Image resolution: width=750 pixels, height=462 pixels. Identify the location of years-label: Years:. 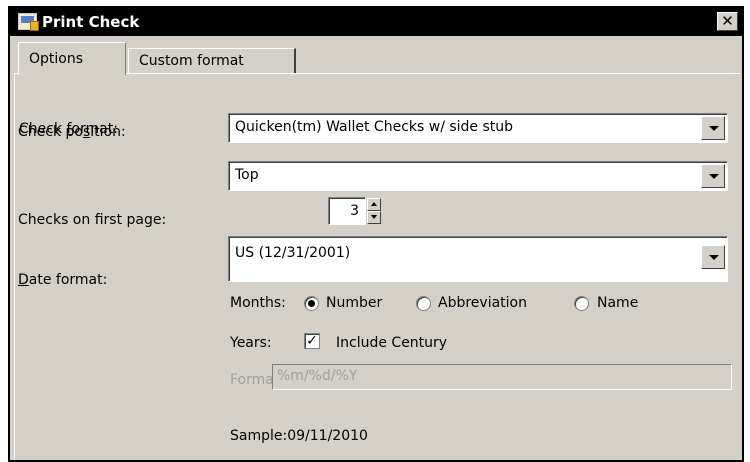
(251, 343).